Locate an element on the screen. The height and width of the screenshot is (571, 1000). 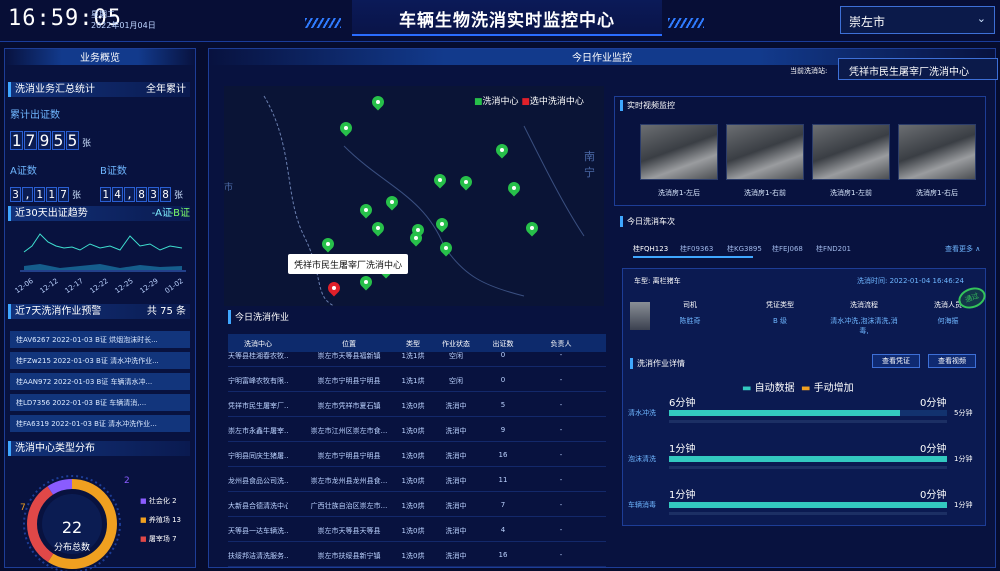
table-row: 宁明富峰农牧有限... 崇左市宁明县宁明县 1洗1烘 空闲 0 - is located at coordinates (417, 380).